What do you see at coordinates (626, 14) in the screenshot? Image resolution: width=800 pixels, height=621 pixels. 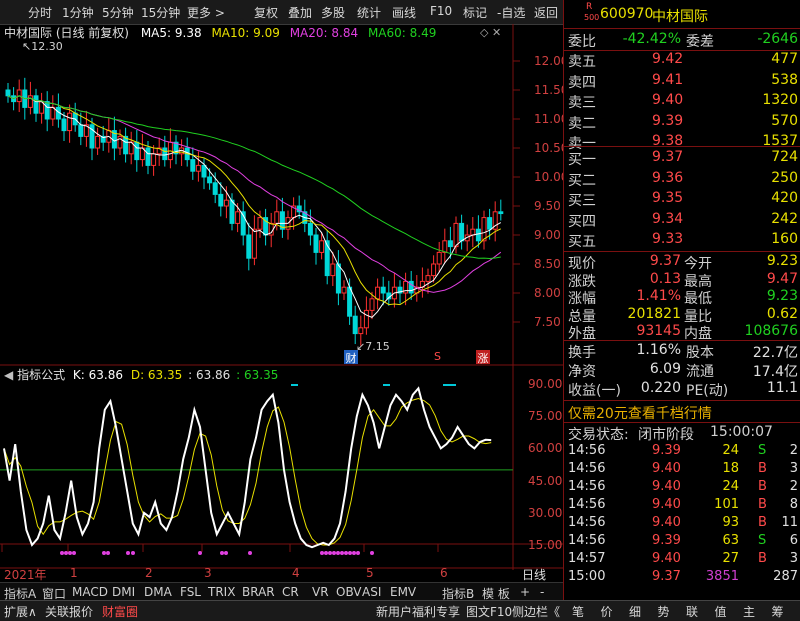 I see `stock-code: 600970` at bounding box center [626, 14].